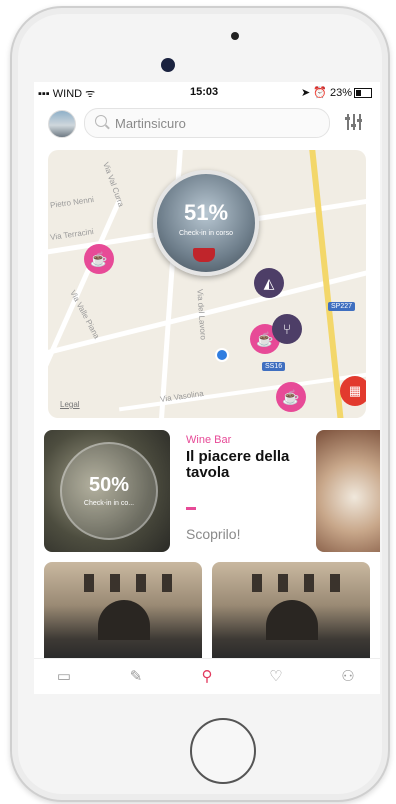 The image size is (396, 804). What do you see at coordinates (113, 184) in the screenshot?
I see `map-street-label: Via Val Curra` at bounding box center [113, 184].